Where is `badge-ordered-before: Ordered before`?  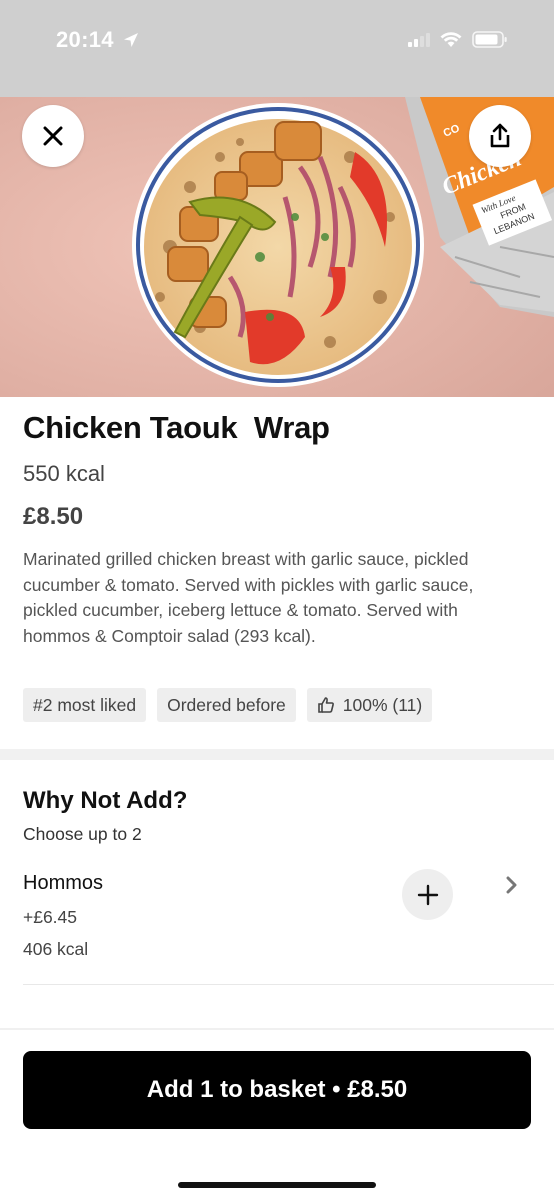
badge-ordered-before: Ordered before is located at coordinates (226, 705).